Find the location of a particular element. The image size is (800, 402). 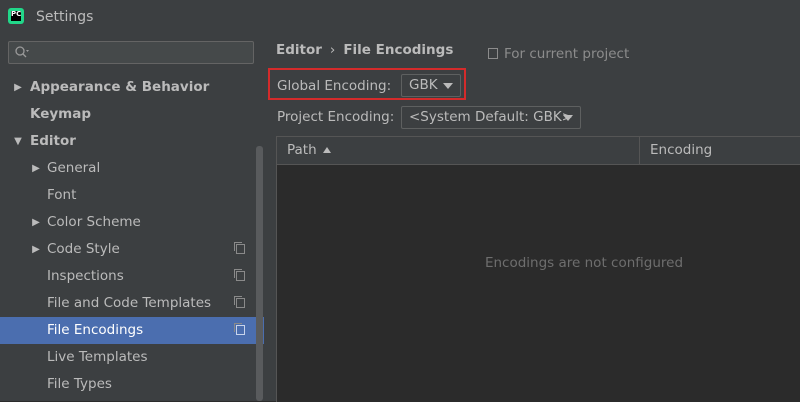

sidebar-item-inspections: Inspections is located at coordinates (127, 276).